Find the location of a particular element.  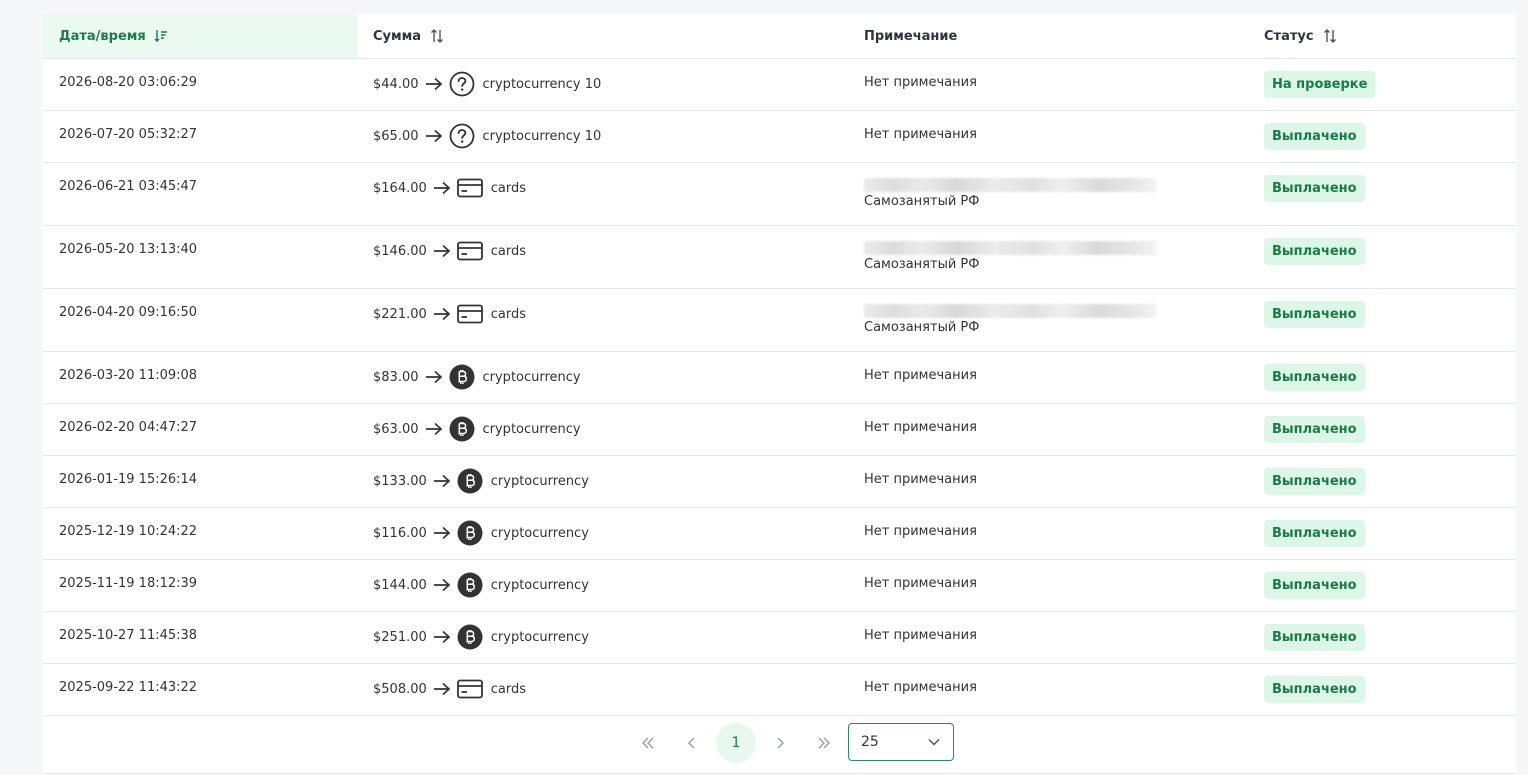

column-header-amount: Сумма is located at coordinates (409, 36).